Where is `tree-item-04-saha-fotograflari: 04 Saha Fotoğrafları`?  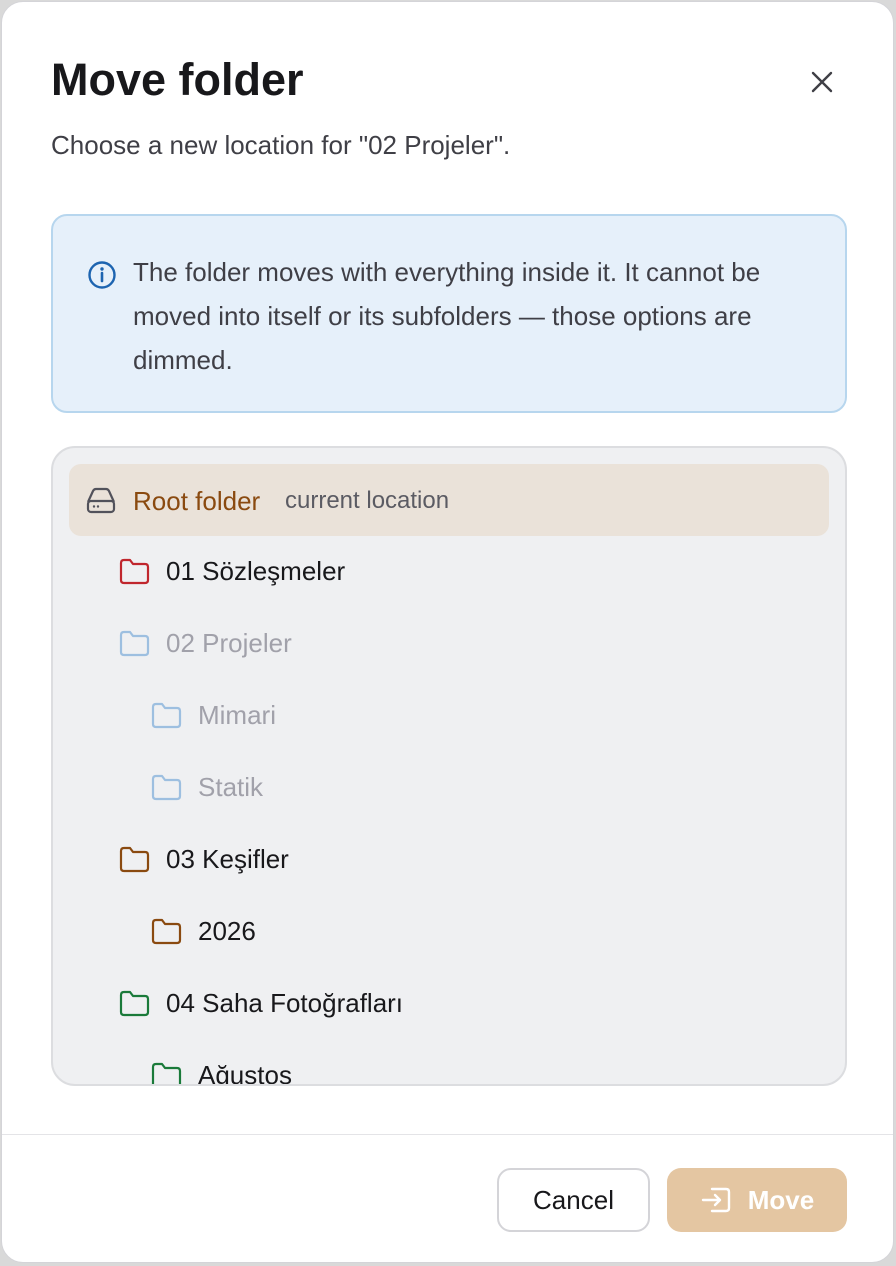 tree-item-04-saha-fotograflari: 04 Saha Fotoğrafları is located at coordinates (469, 1004).